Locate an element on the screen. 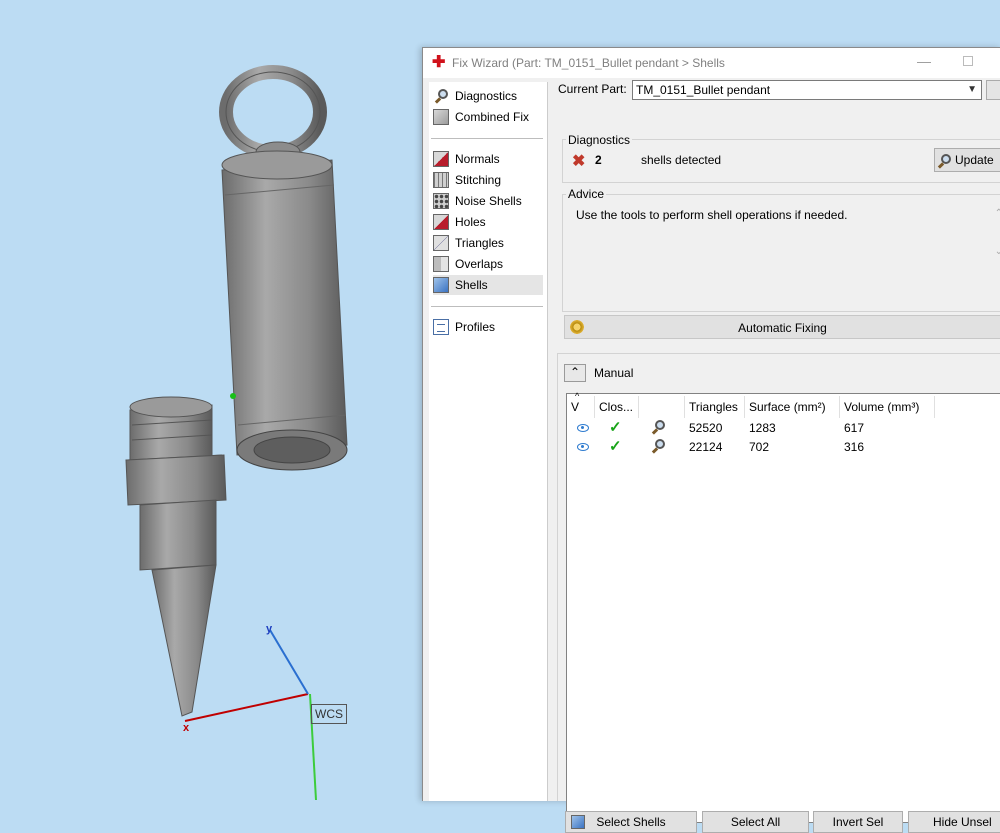  nav-item-diagnostics: Diagnostics is located at coordinates (488, 96).